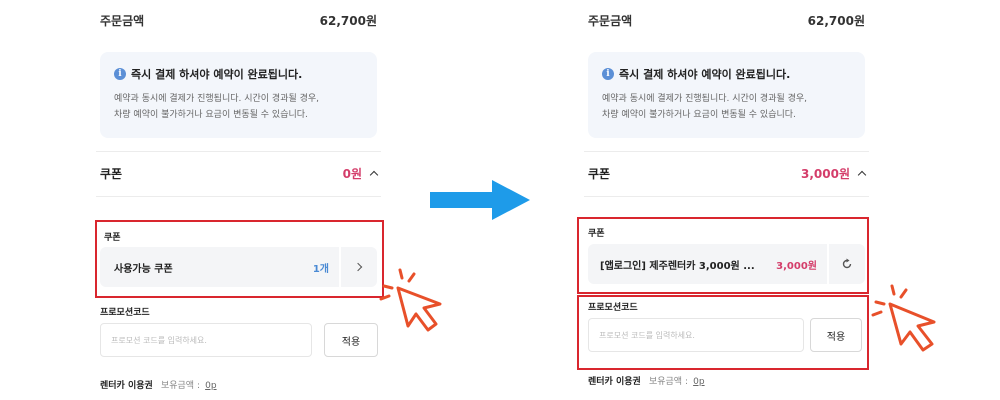 The height and width of the screenshot is (400, 1000). What do you see at coordinates (723, 255) in the screenshot?
I see `highlight-coupon-after` at bounding box center [723, 255].